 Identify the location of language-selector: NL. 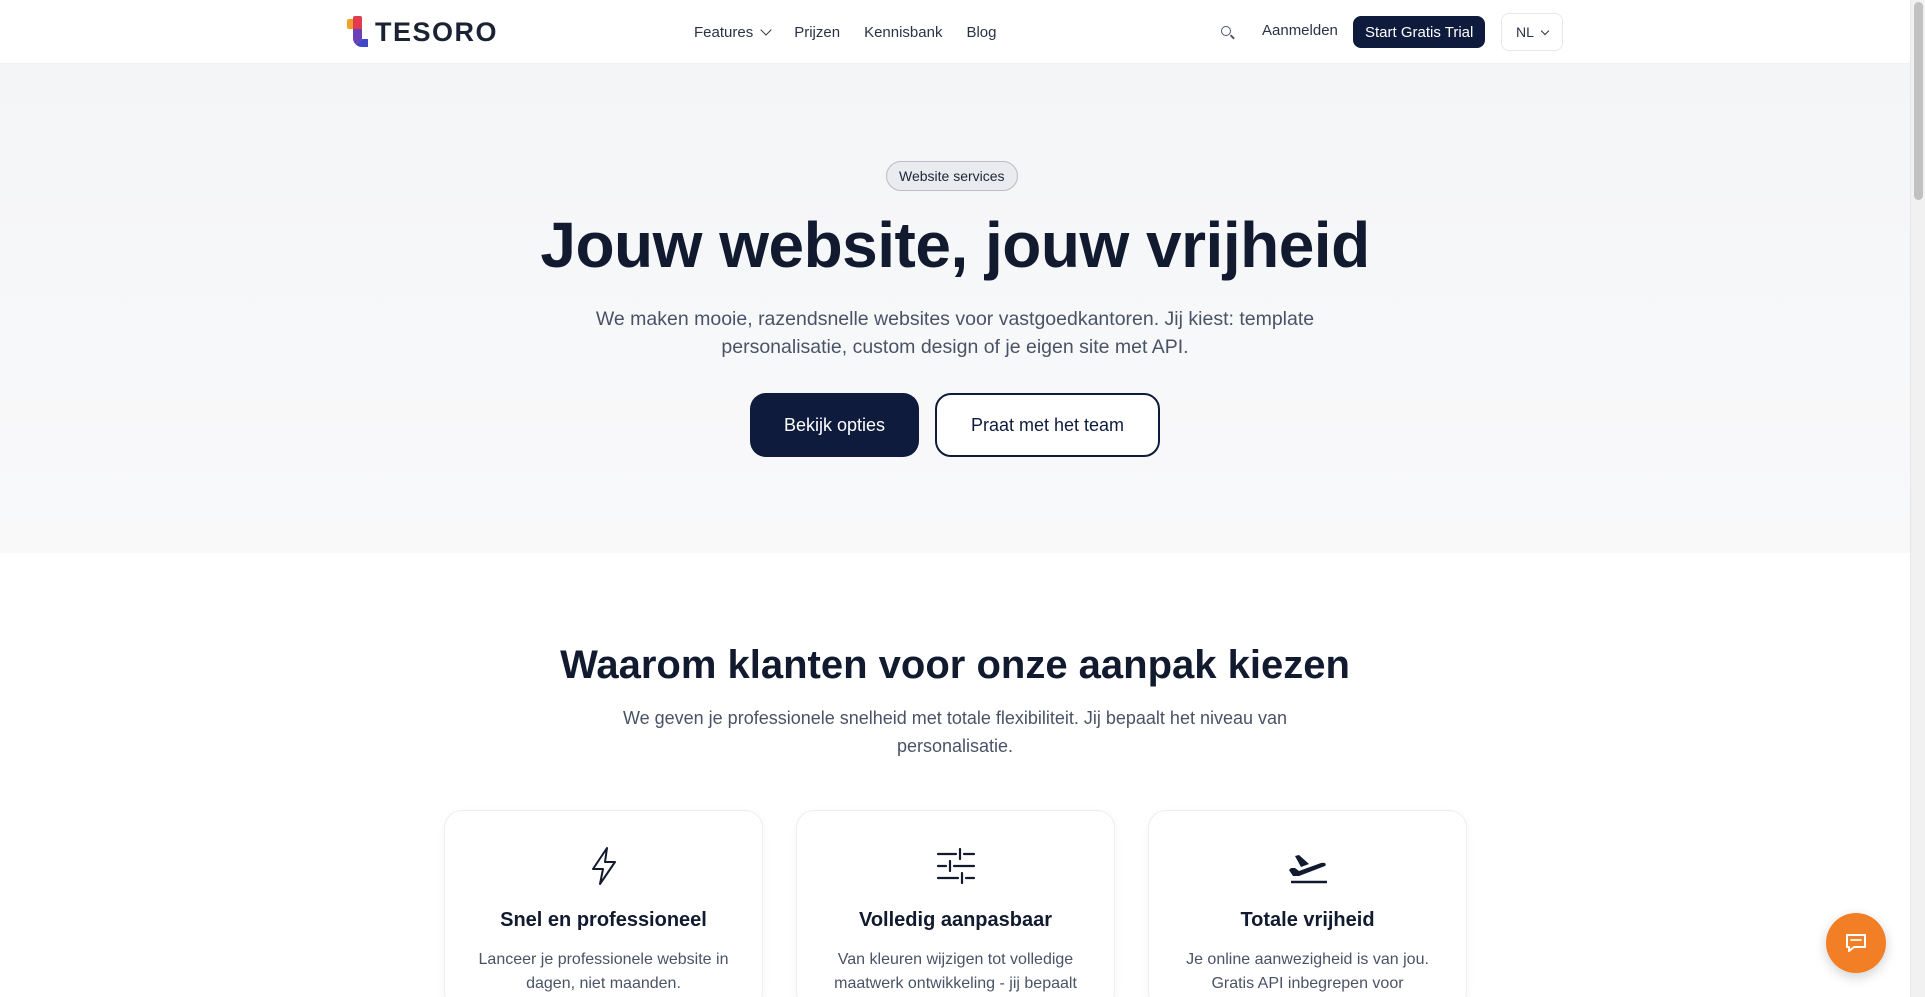
(1532, 32).